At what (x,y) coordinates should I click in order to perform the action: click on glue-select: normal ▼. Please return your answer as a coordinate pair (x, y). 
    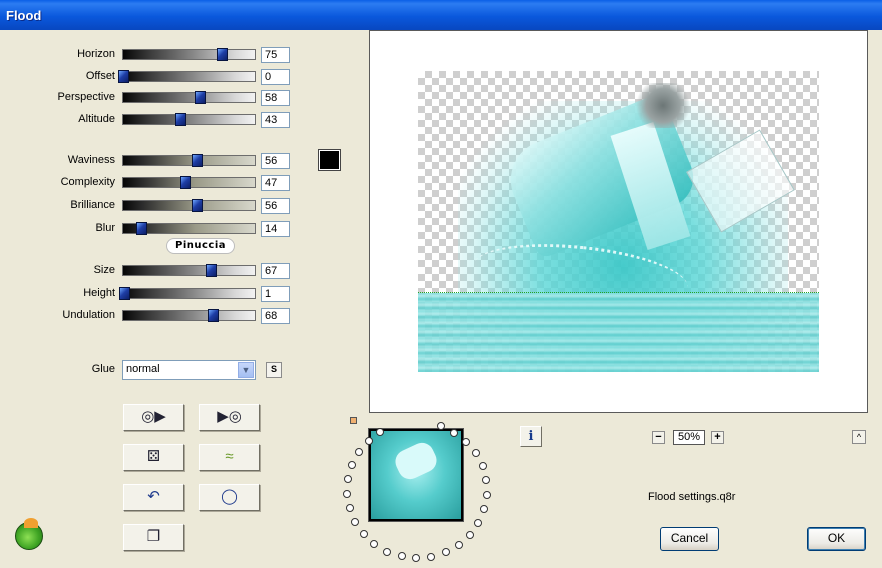
    Looking at the image, I should click on (189, 370).